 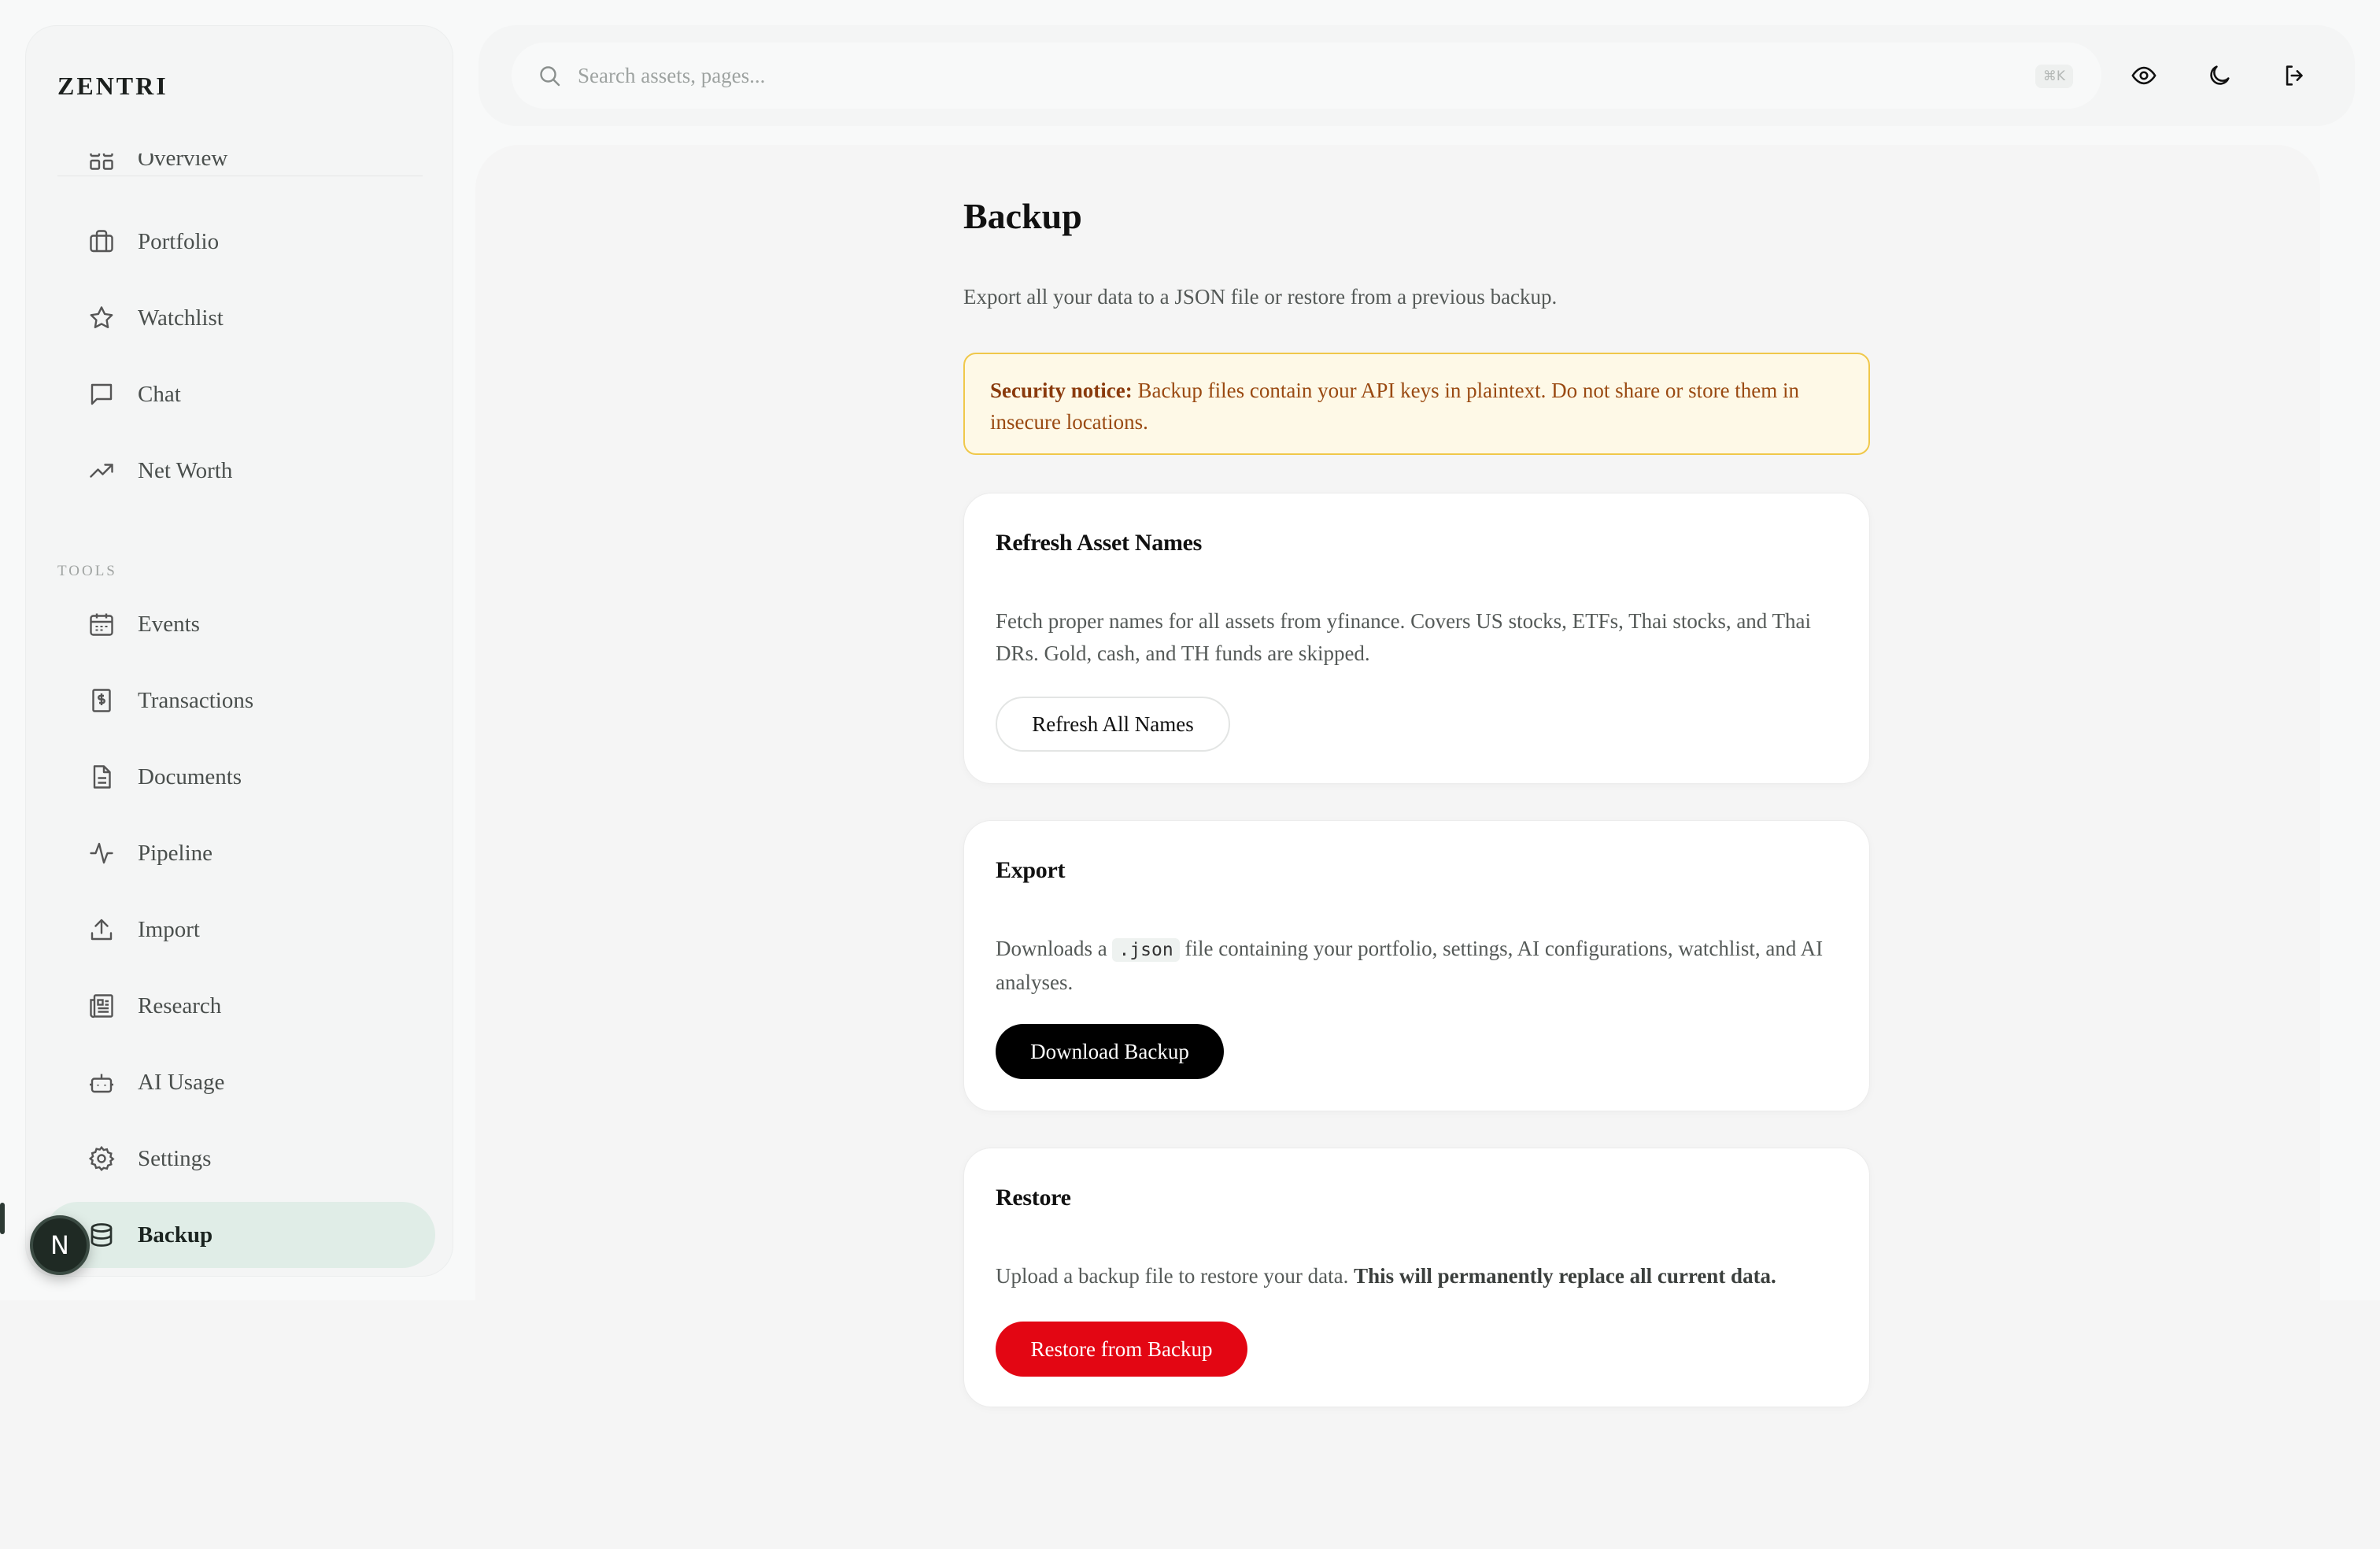 What do you see at coordinates (102, 318) in the screenshot?
I see `star-icon` at bounding box center [102, 318].